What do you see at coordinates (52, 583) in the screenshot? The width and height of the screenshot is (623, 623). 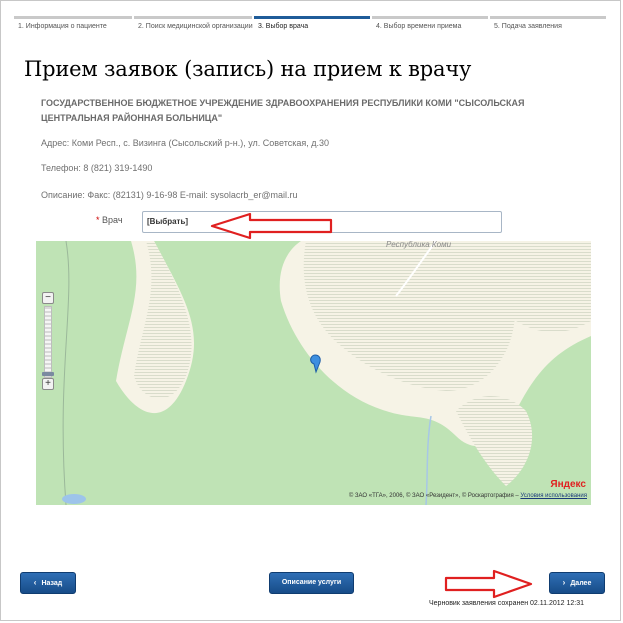 I see `back-button-label: Назад` at bounding box center [52, 583].